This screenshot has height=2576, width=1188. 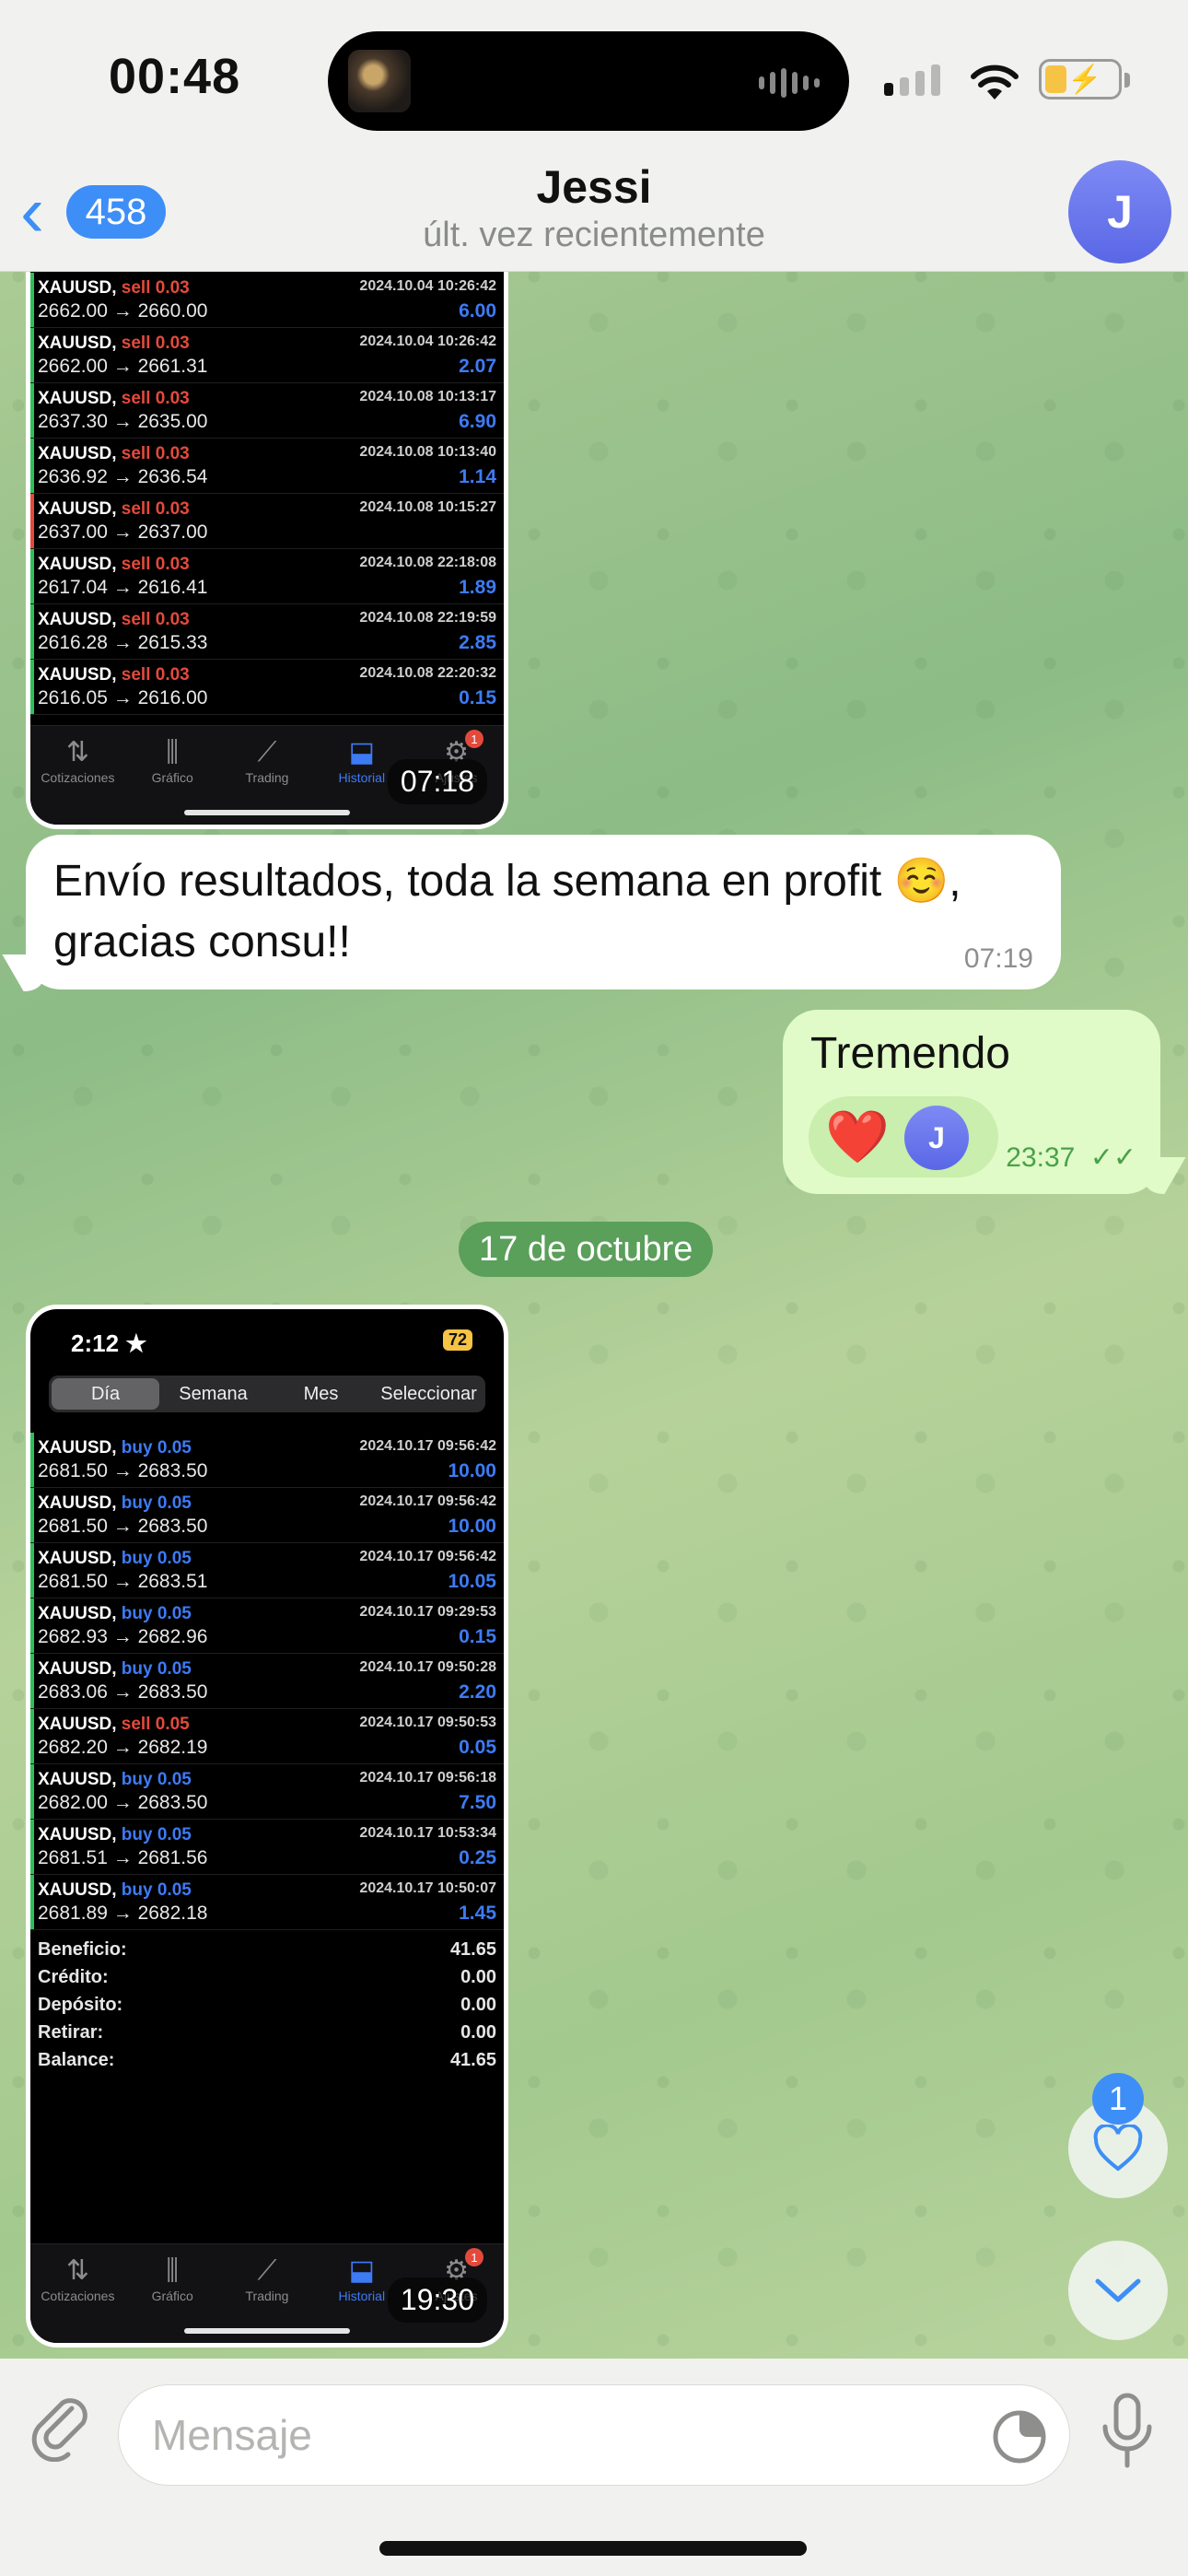 What do you see at coordinates (473, 739) in the screenshot?
I see `settings-badge: 1` at bounding box center [473, 739].